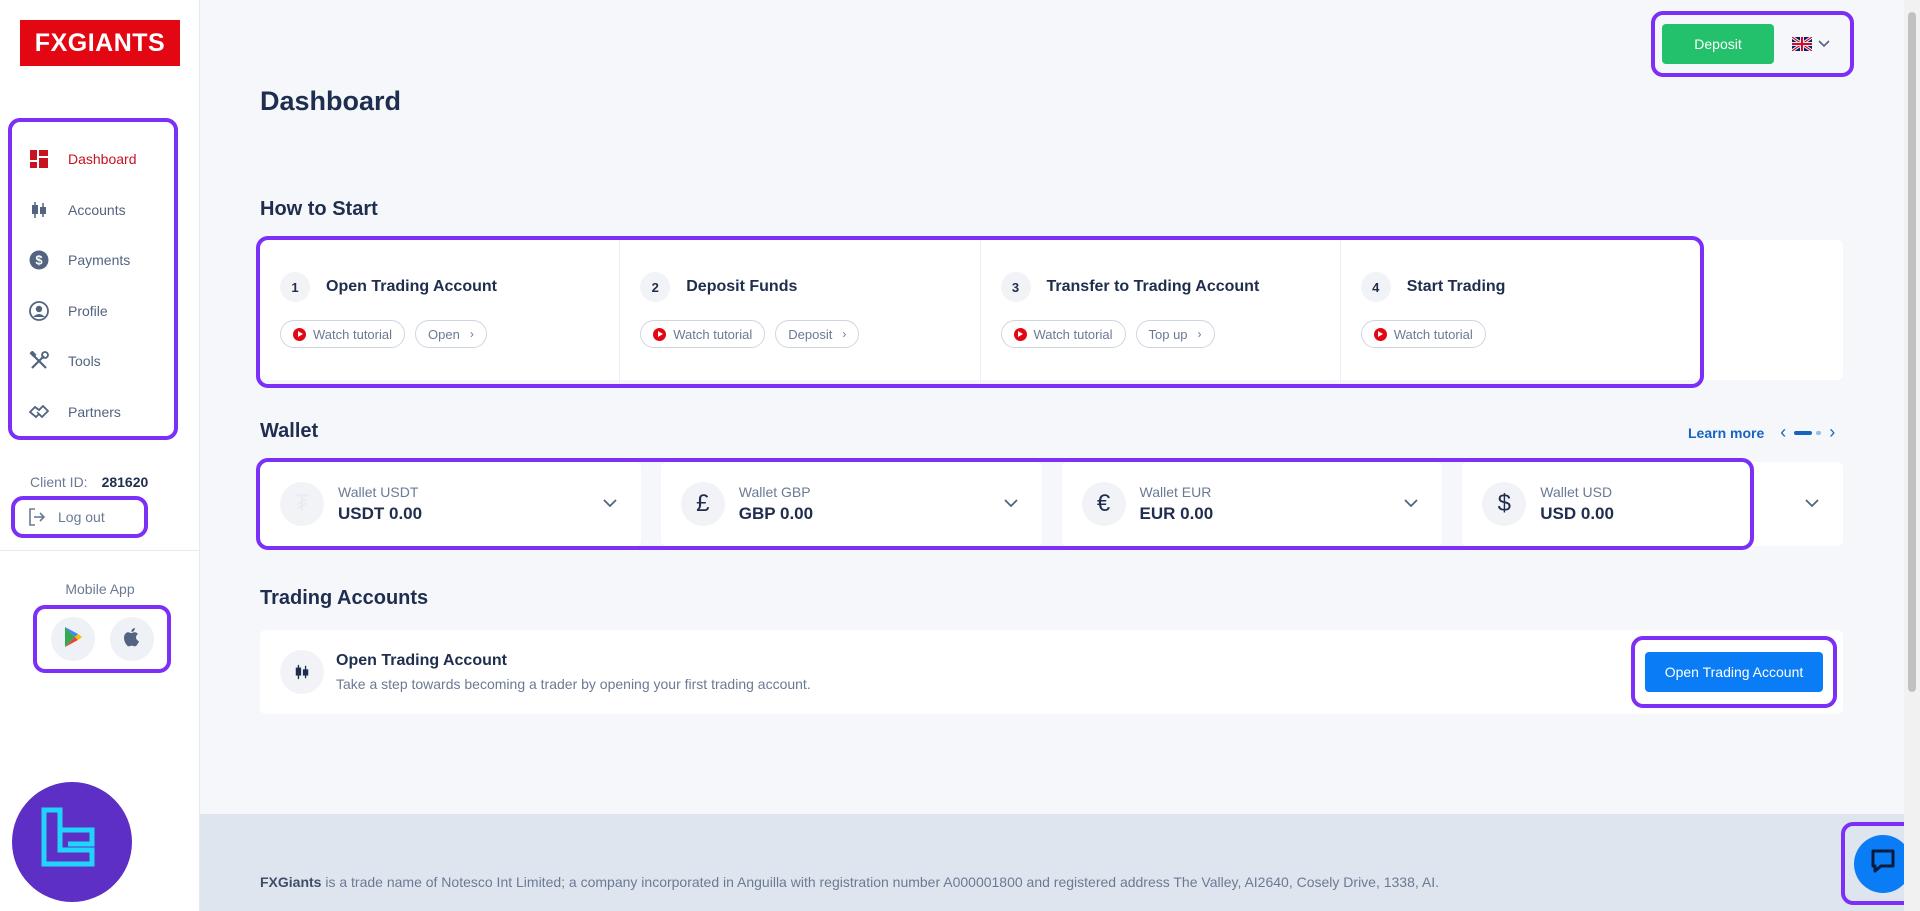 The height and width of the screenshot is (911, 1920). Describe the element at coordinates (100, 550) in the screenshot. I see `sidebar-divider` at that location.